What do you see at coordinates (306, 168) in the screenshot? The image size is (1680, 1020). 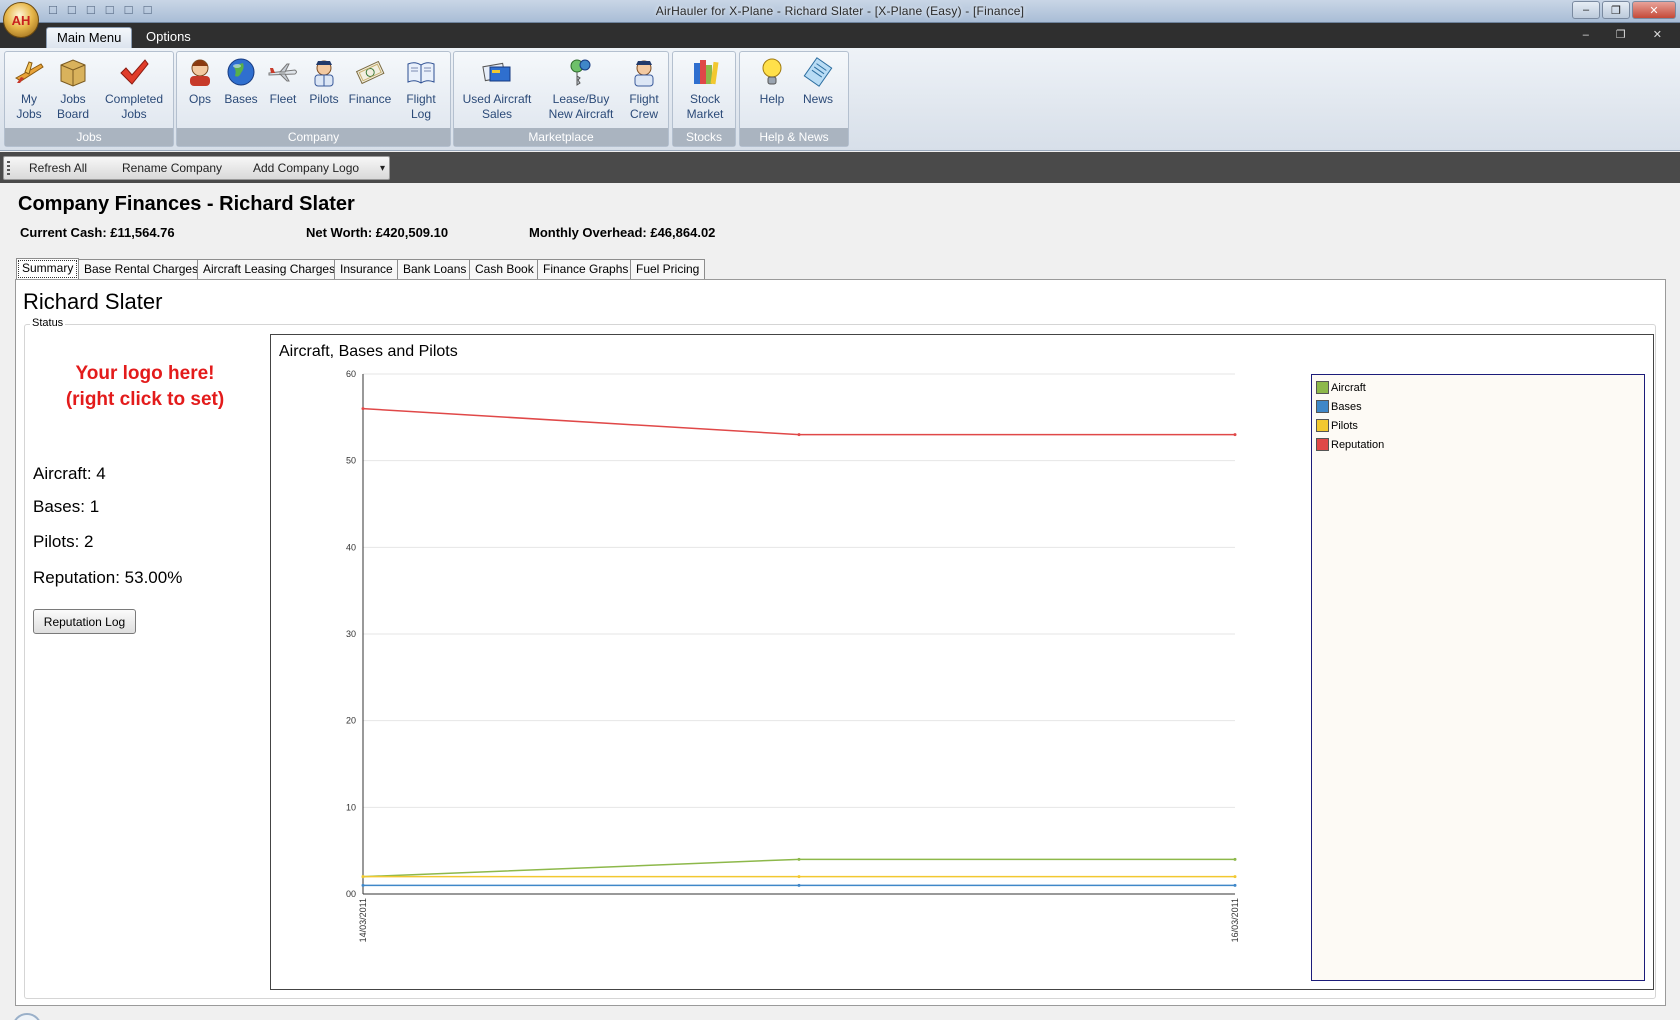 I see `add-company-logo-button: Add Company Logo` at bounding box center [306, 168].